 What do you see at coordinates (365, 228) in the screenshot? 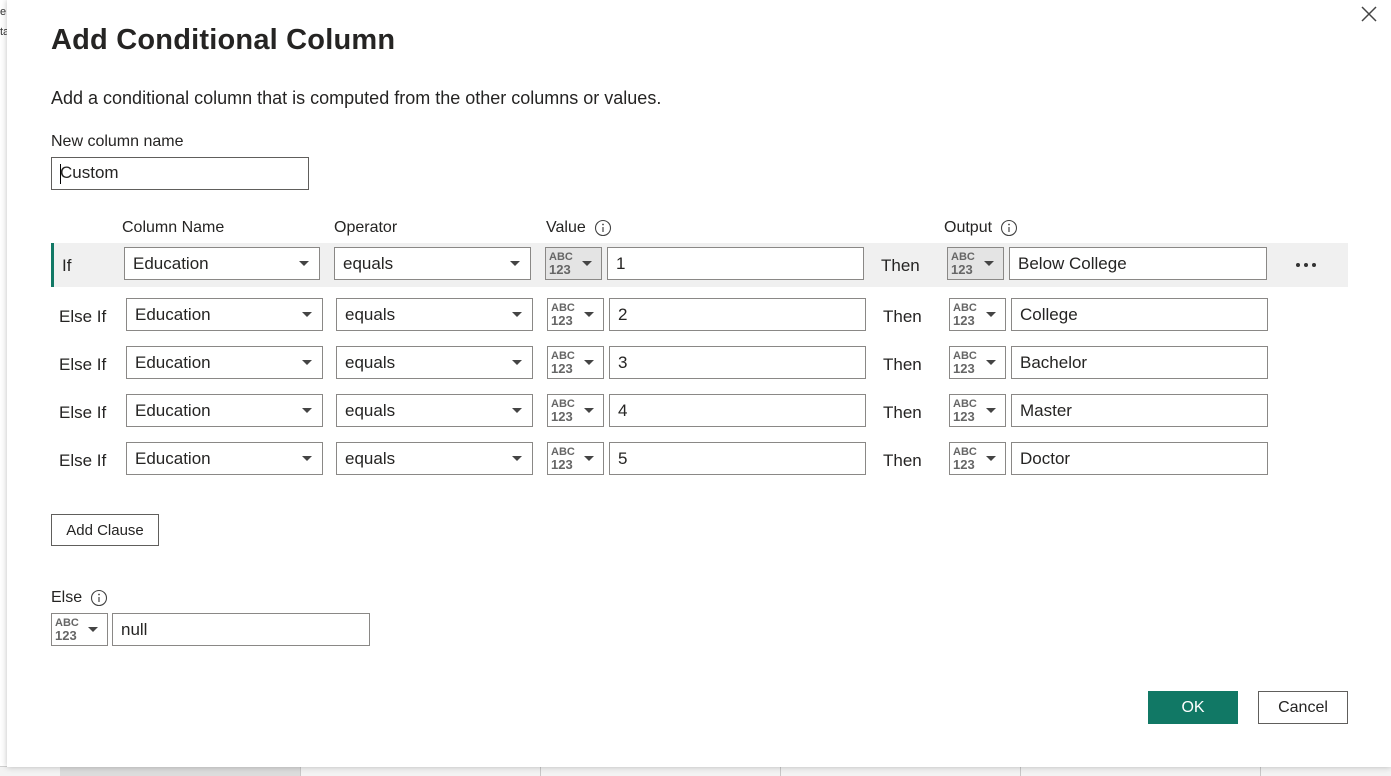
I see `header-operator: Operator` at bounding box center [365, 228].